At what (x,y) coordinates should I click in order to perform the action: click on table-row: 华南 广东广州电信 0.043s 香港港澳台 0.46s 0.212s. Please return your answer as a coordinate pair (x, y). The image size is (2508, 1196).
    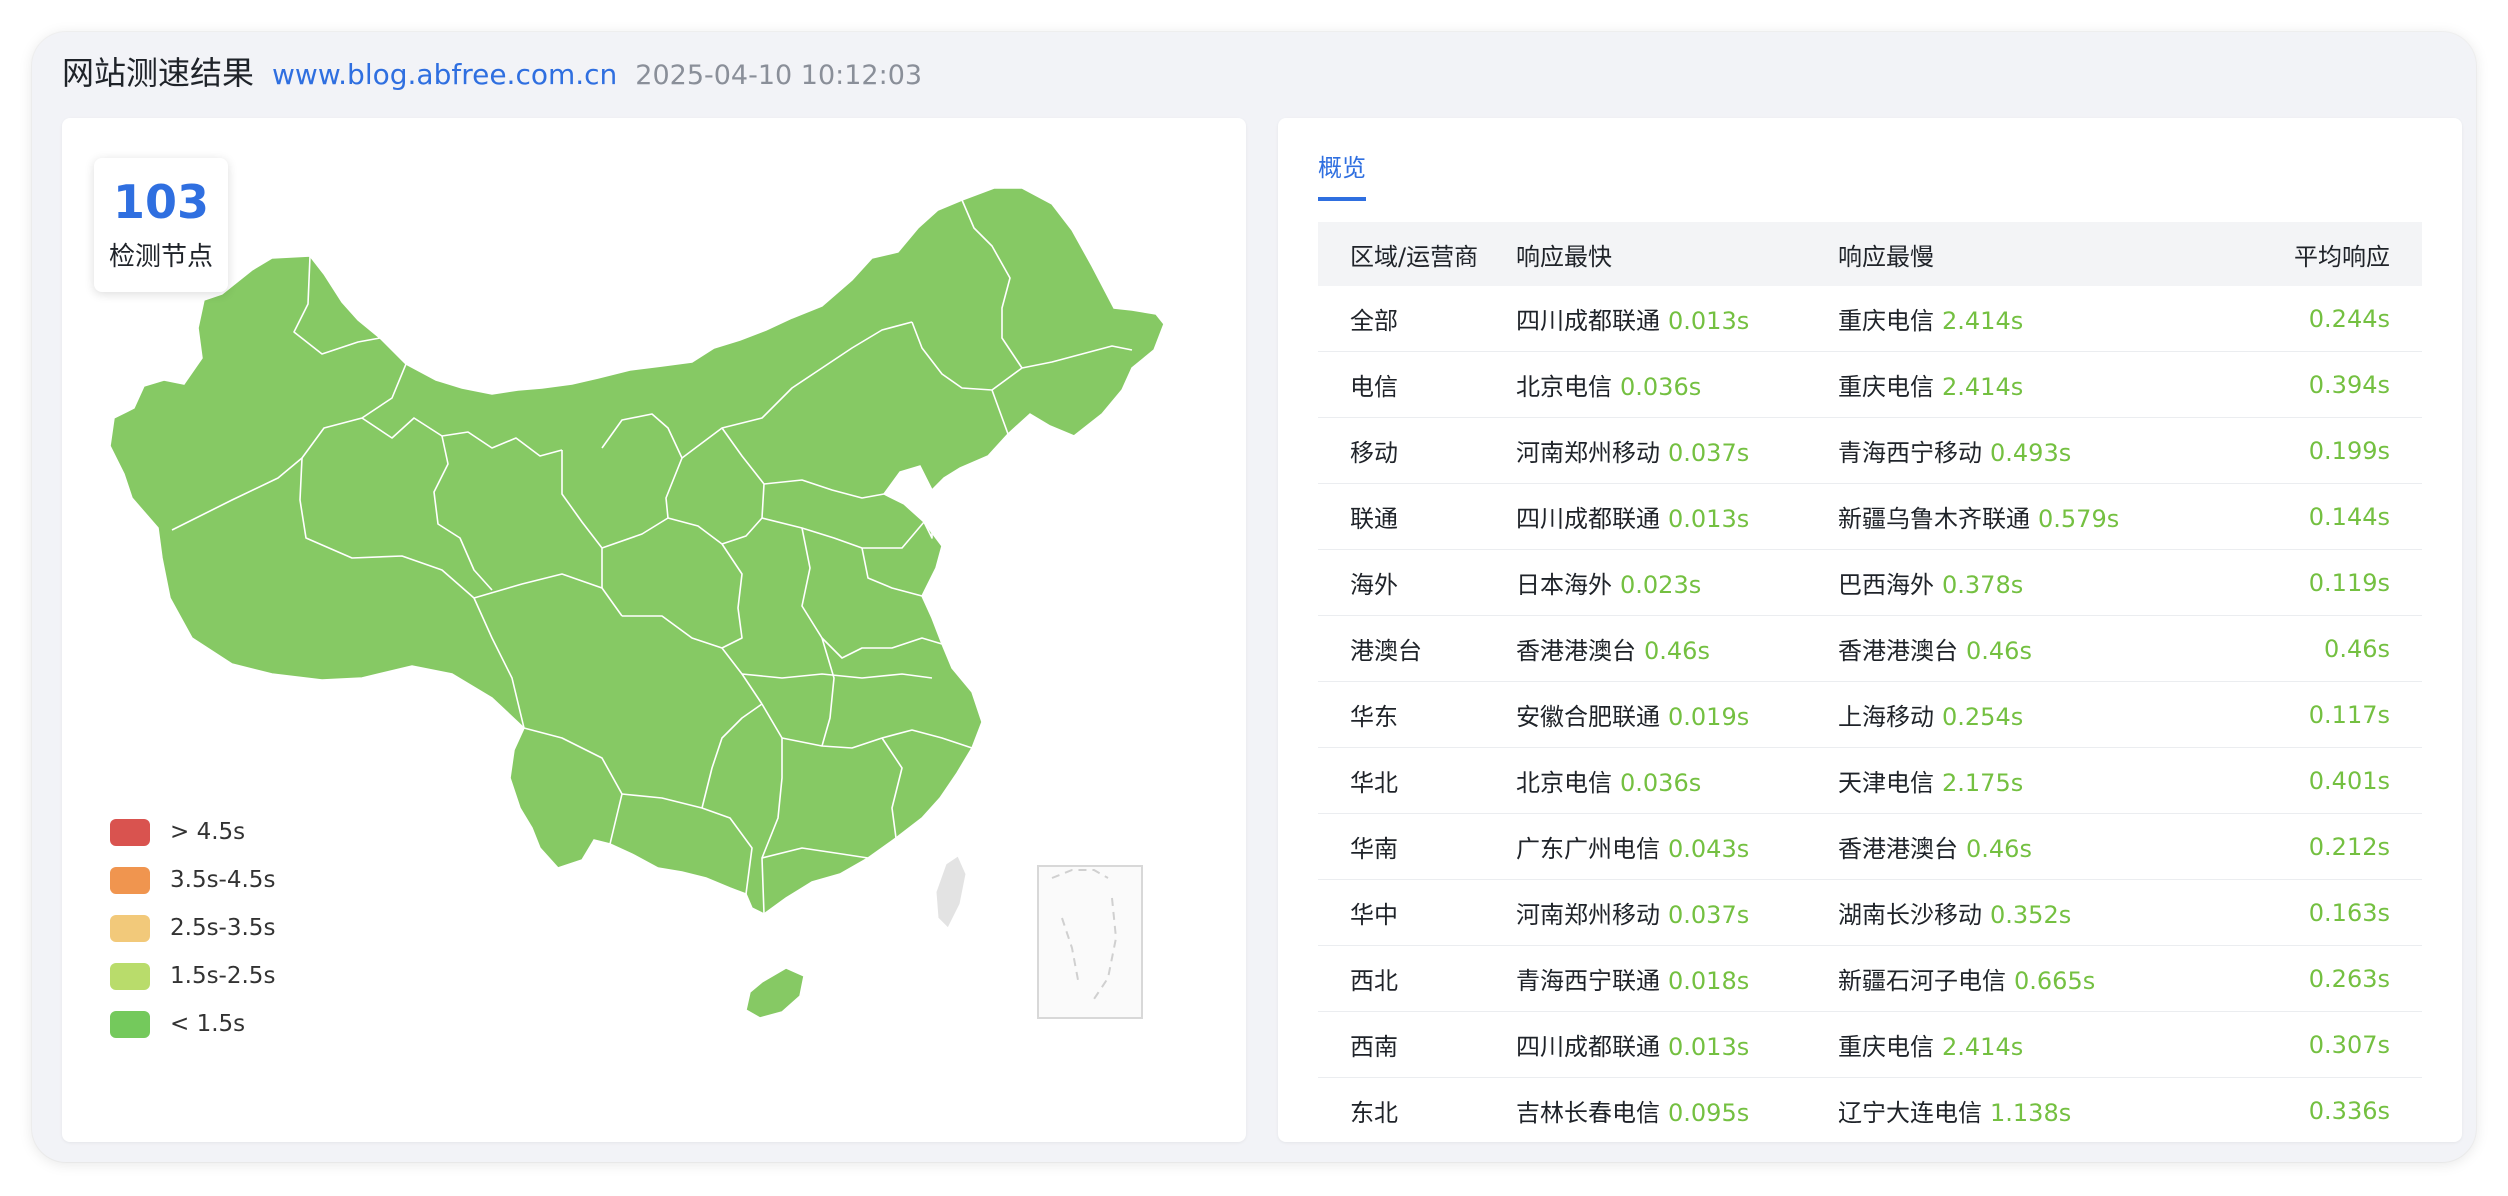
    Looking at the image, I should click on (1870, 847).